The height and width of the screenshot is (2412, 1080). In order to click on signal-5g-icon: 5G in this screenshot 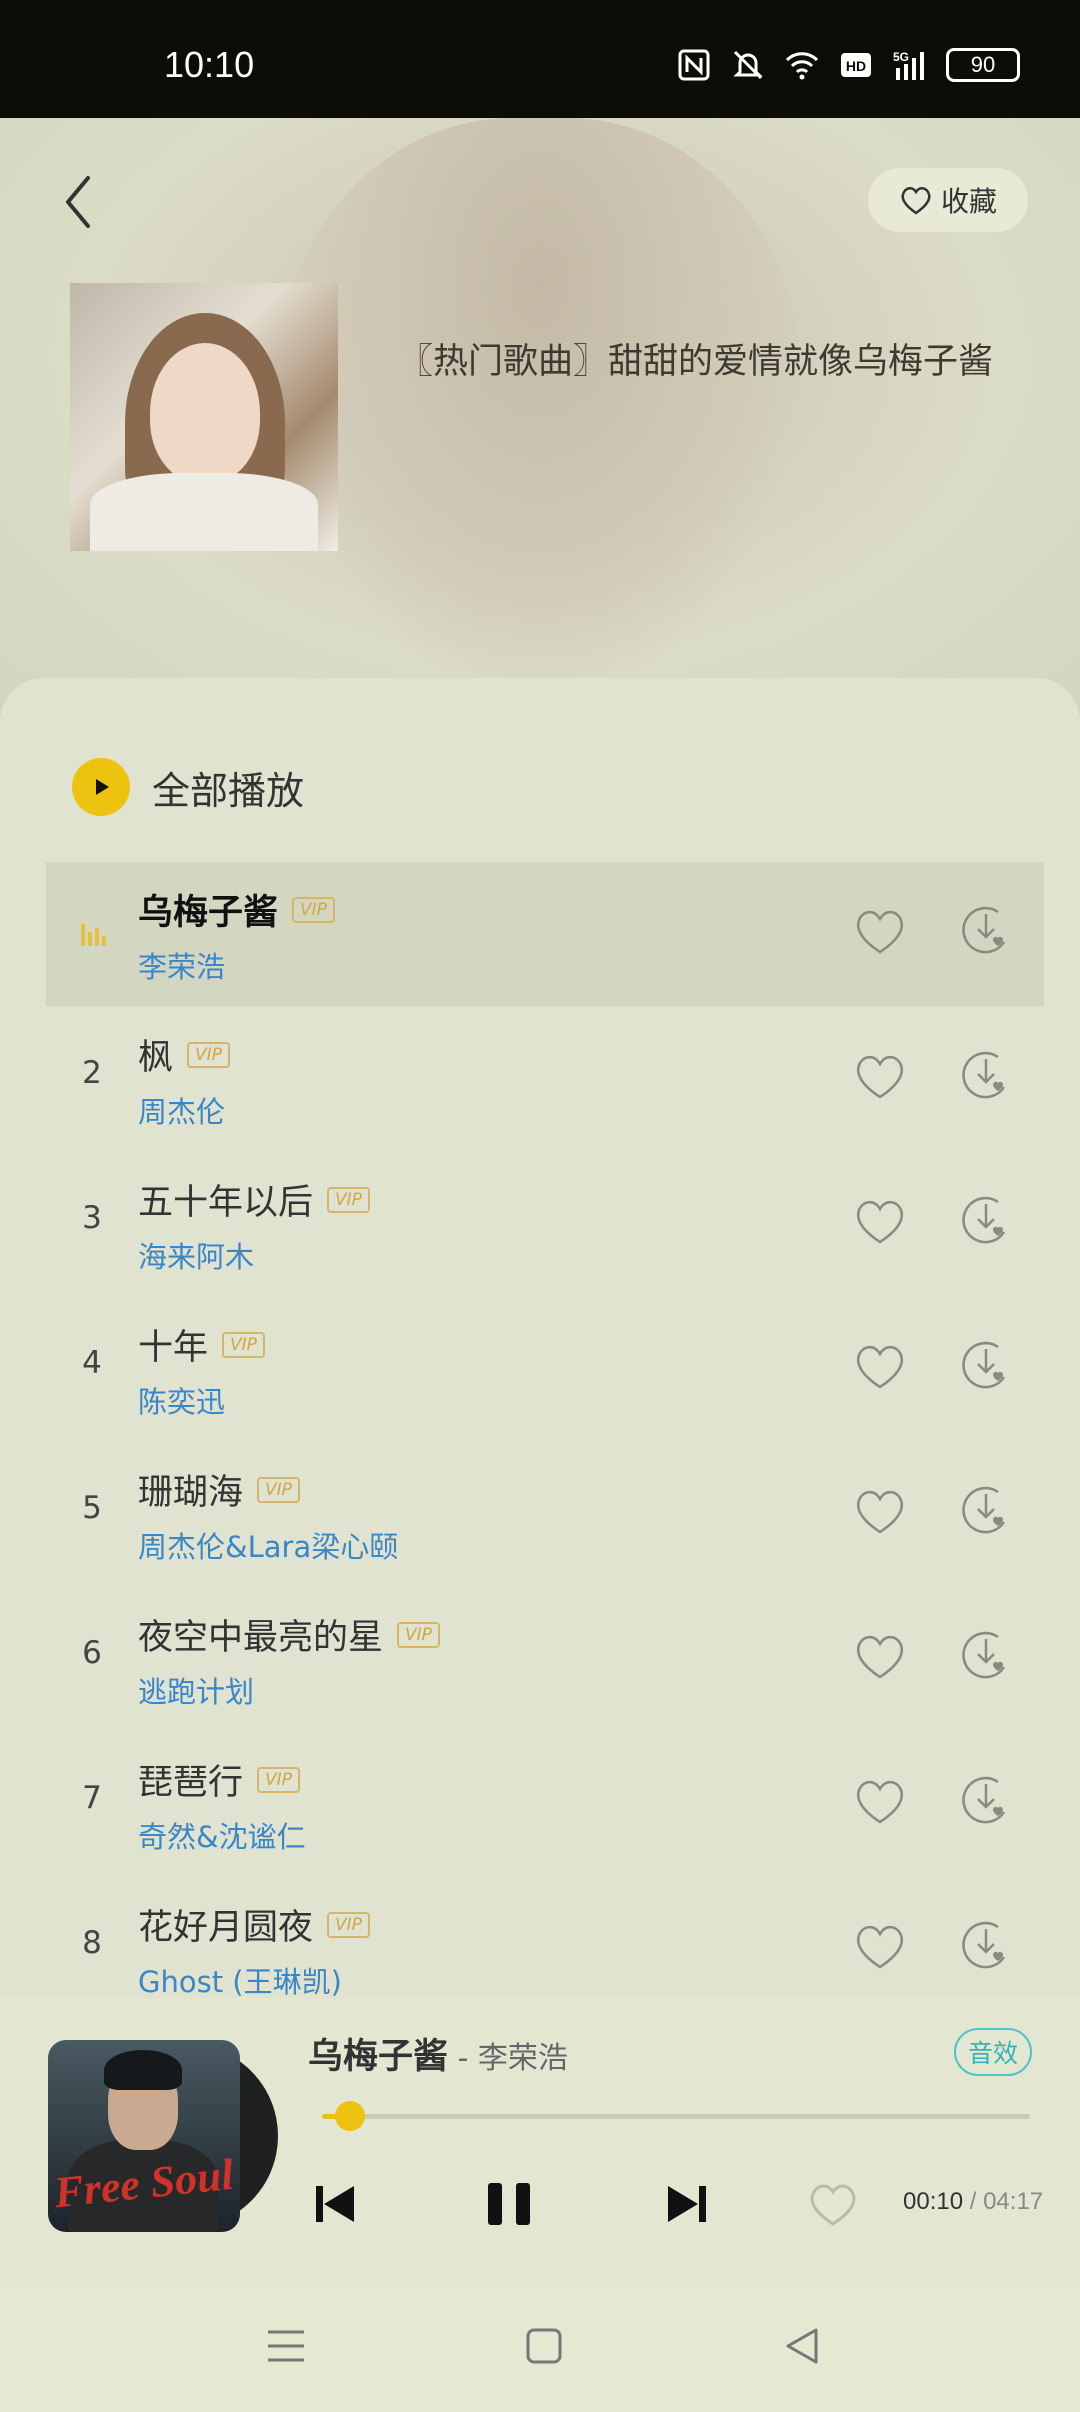, I will do `click(908, 65)`.